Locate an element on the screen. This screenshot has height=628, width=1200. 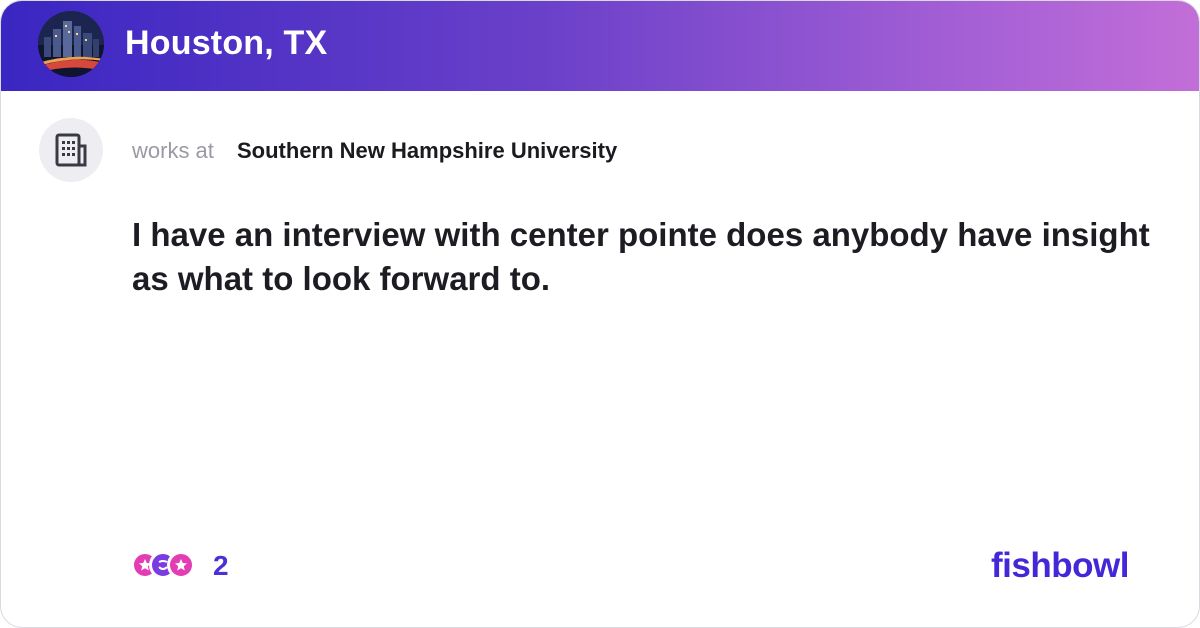
city-skyline-icon is located at coordinates (71, 44).